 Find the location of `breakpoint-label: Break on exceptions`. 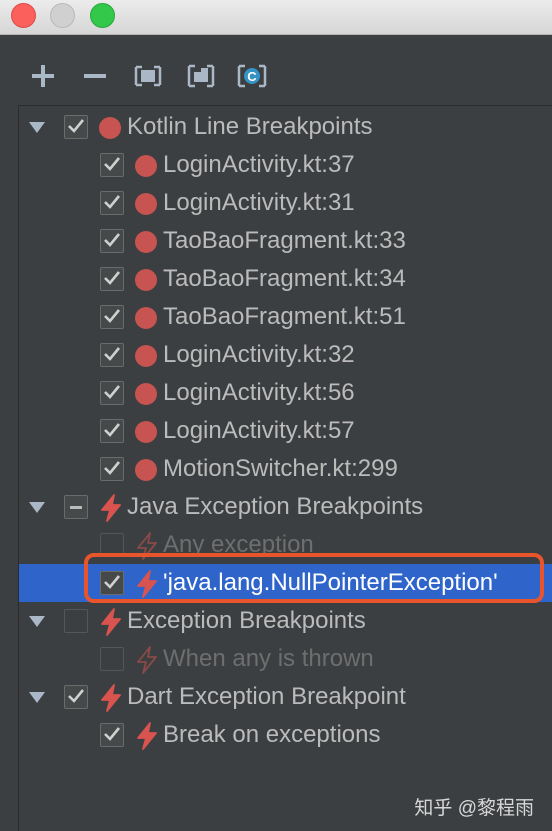

breakpoint-label: Break on exceptions is located at coordinates (272, 734).